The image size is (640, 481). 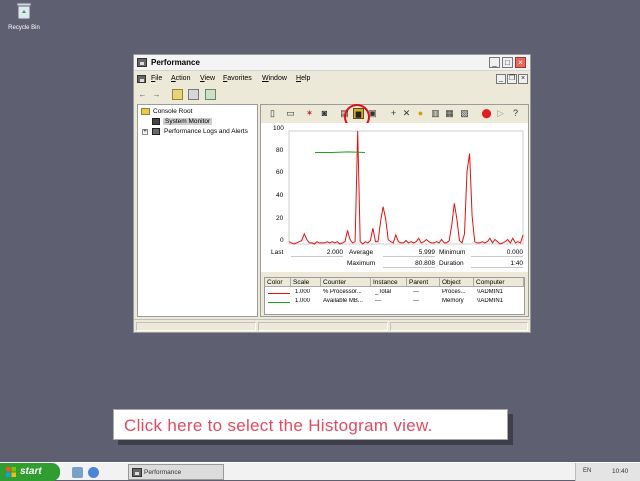 What do you see at coordinates (278, 282) in the screenshot?
I see `column-header-color: Color` at bounding box center [278, 282].